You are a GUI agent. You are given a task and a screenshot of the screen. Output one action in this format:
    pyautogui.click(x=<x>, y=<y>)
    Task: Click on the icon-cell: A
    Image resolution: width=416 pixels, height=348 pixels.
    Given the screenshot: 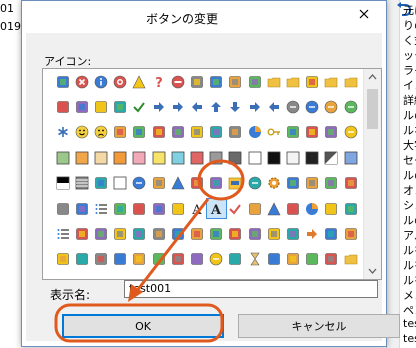 What is the action you would take?
    pyautogui.click(x=196, y=208)
    